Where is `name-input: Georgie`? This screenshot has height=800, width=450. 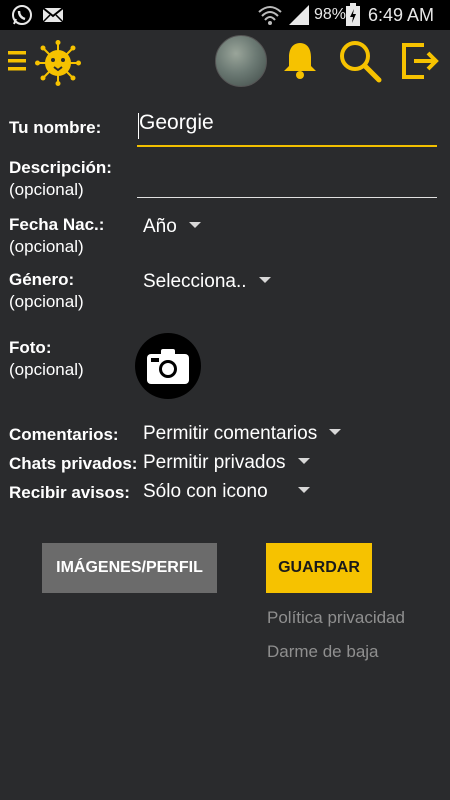
name-input: Georgie is located at coordinates (176, 123).